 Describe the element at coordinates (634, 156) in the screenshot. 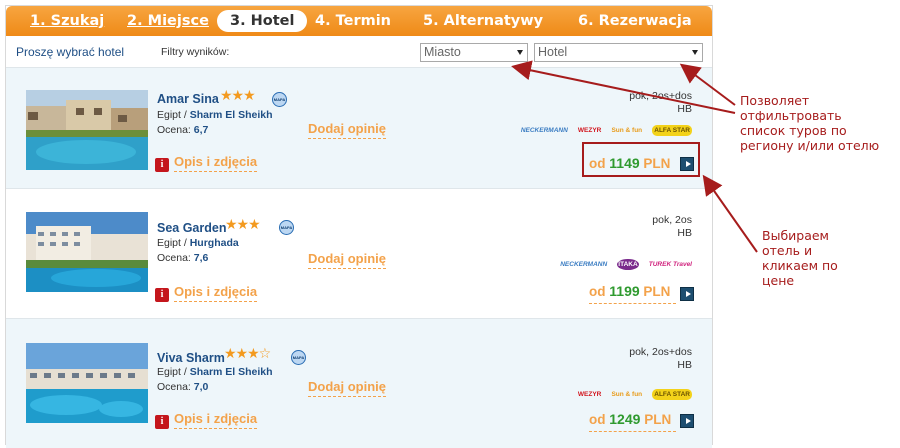

I see `annotation-arrows` at that location.